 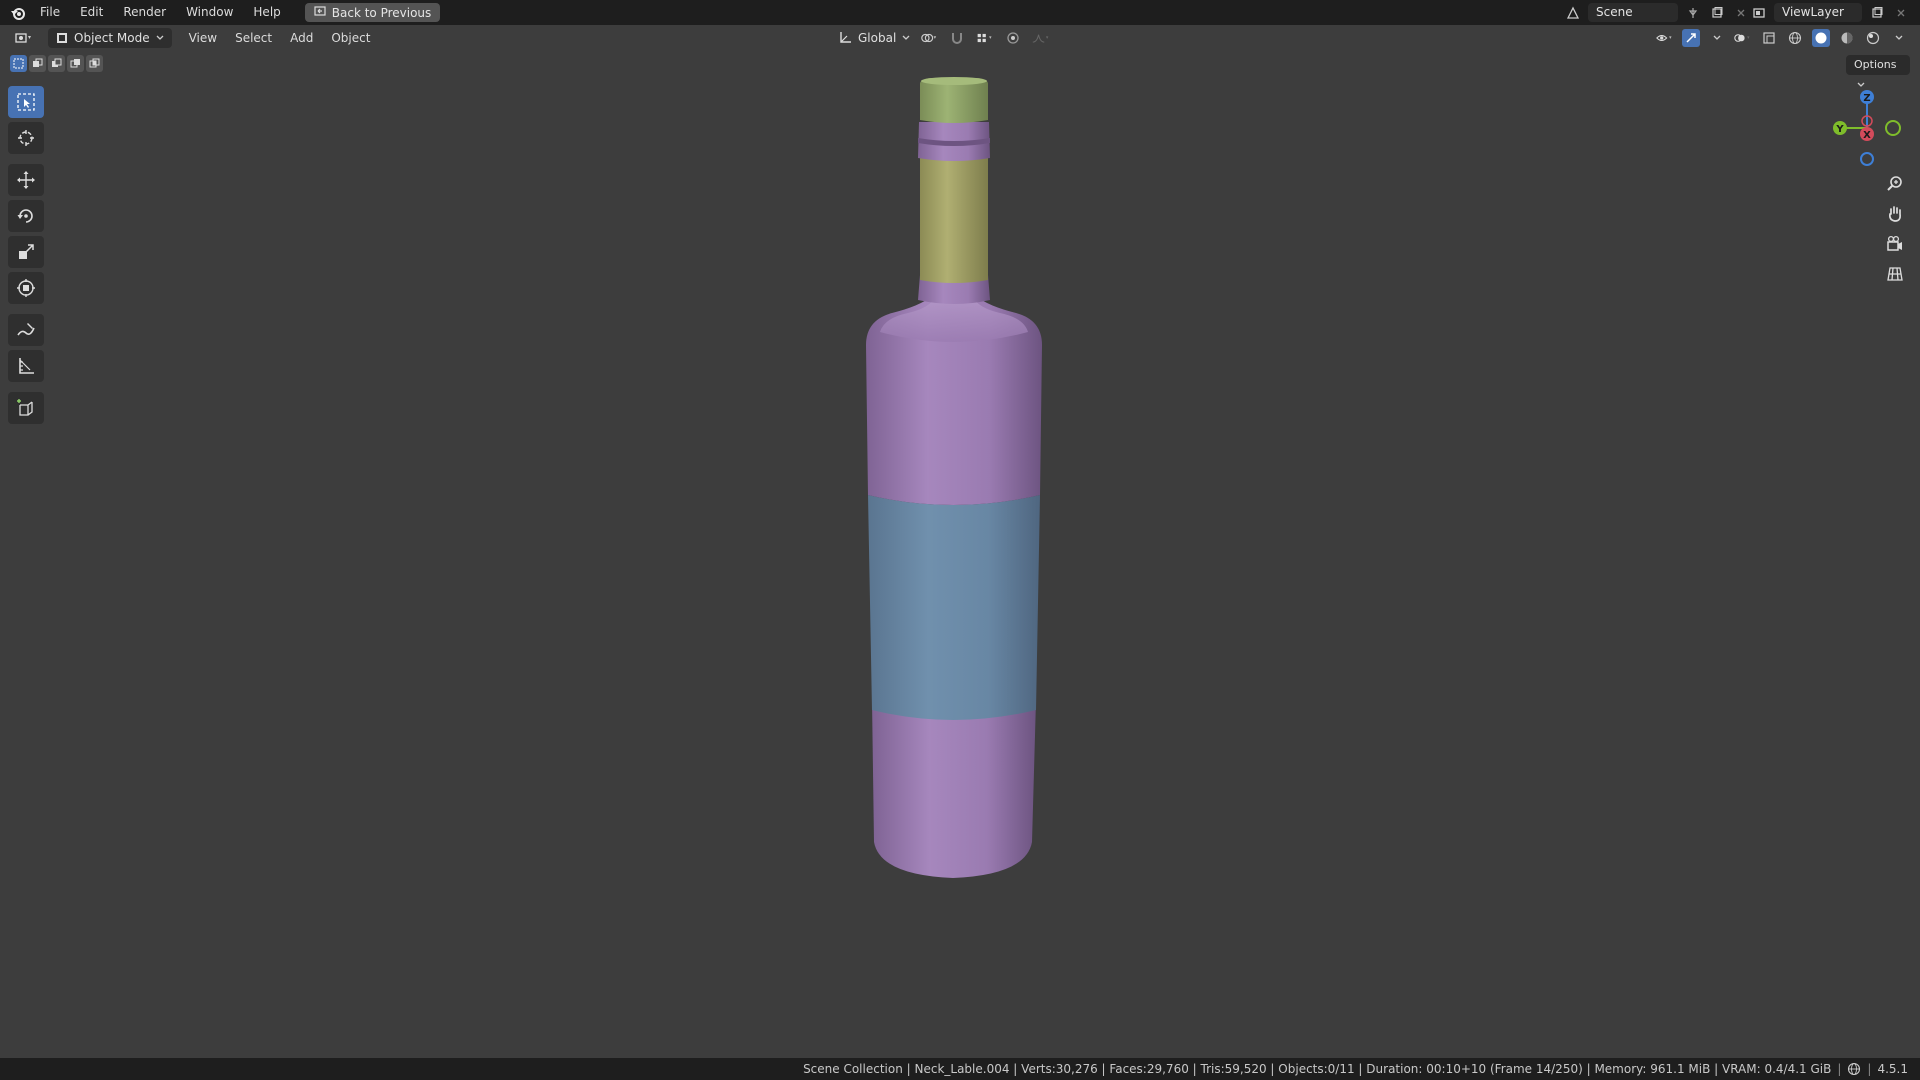 I want to click on shading-solid-icon, so click(x=1821, y=38).